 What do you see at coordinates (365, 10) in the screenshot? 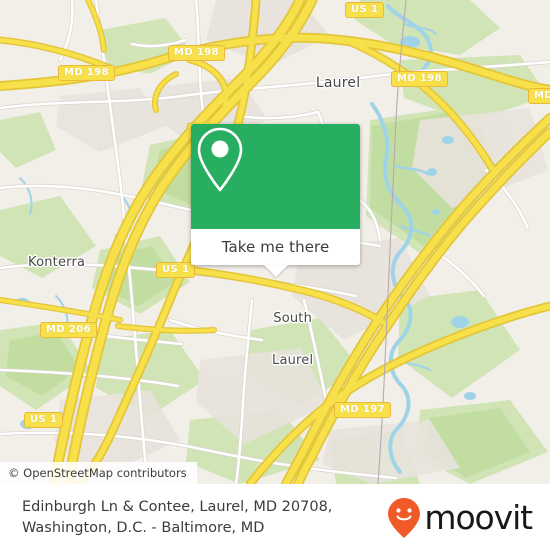
I see `road-shield-us-1-top: US 1` at bounding box center [365, 10].